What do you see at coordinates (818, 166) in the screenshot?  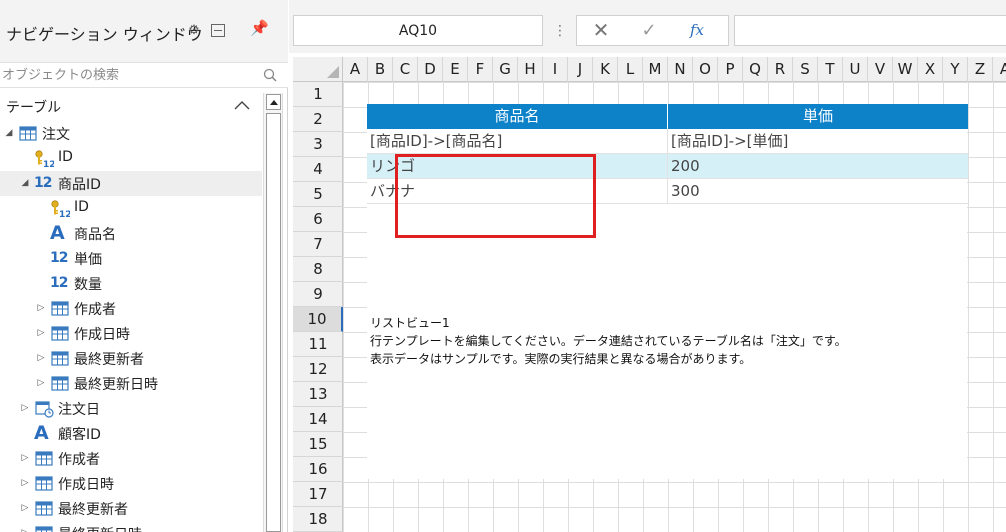 I see `data-cell-unit-price: 200` at bounding box center [818, 166].